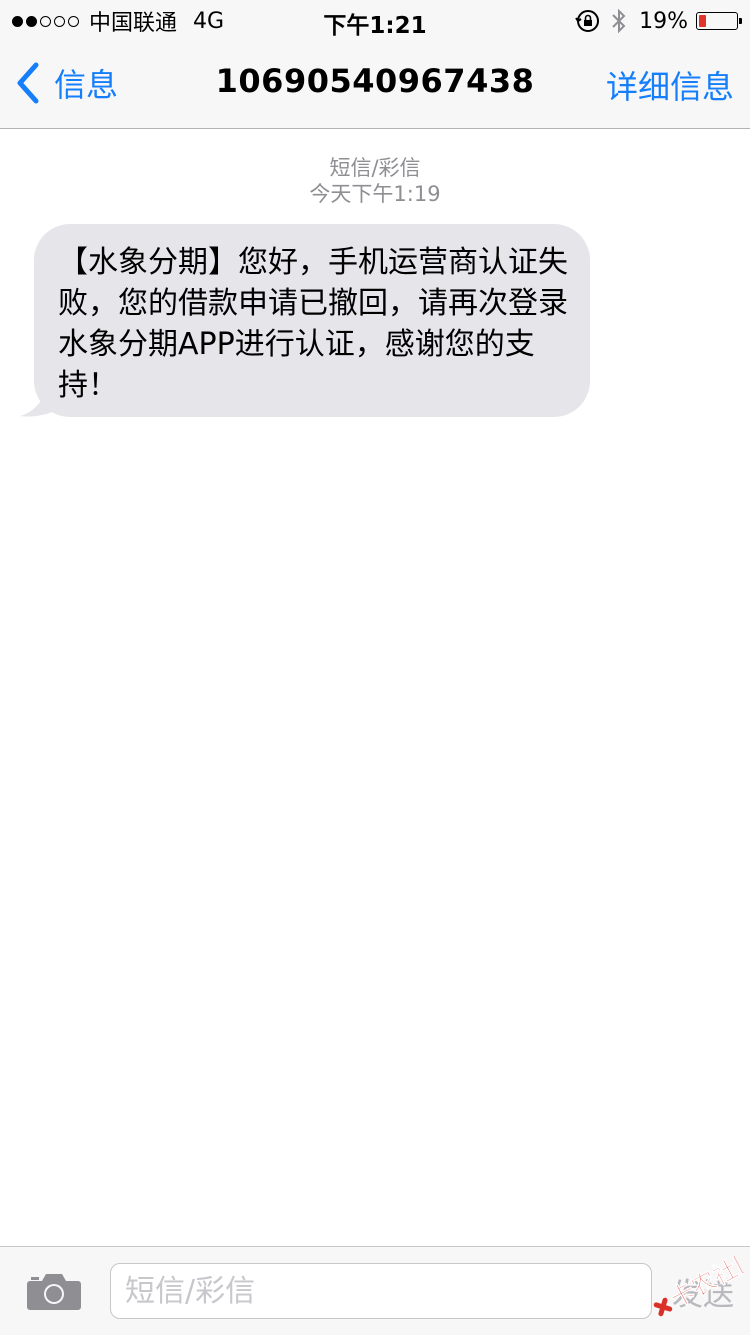 This screenshot has width=750, height=1337. What do you see at coordinates (28, 83) in the screenshot?
I see `chevron-left-icon` at bounding box center [28, 83].